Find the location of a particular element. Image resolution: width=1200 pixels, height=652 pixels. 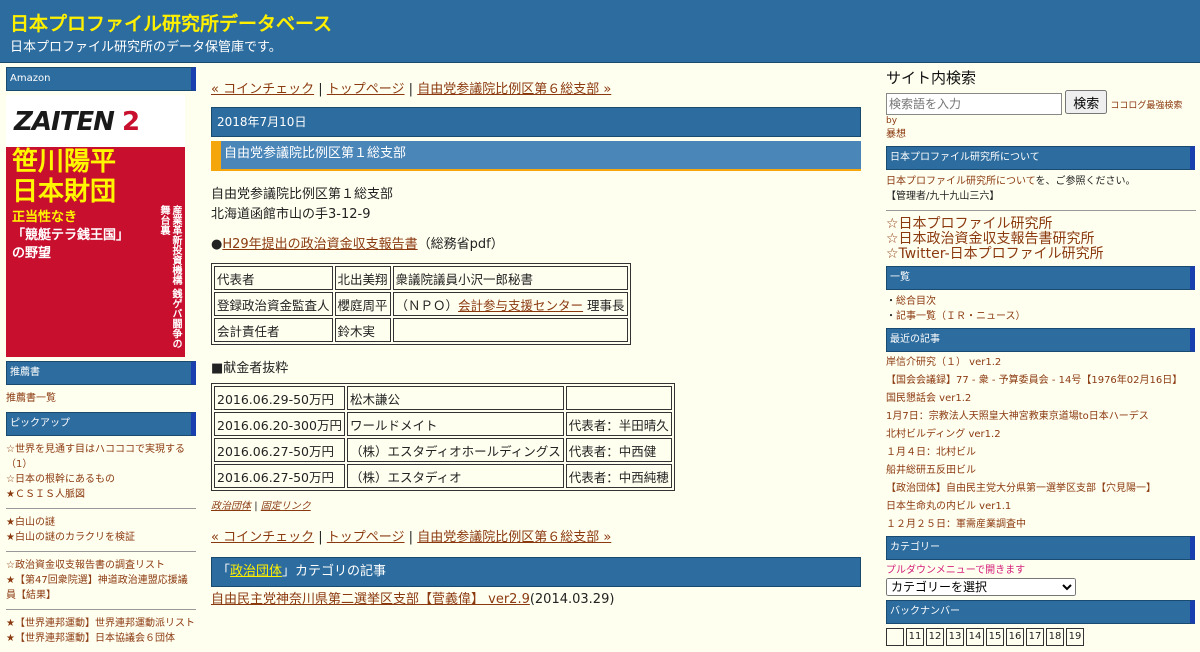

pickup-link: ☆日本の根幹にあるもの is located at coordinates (60, 479).